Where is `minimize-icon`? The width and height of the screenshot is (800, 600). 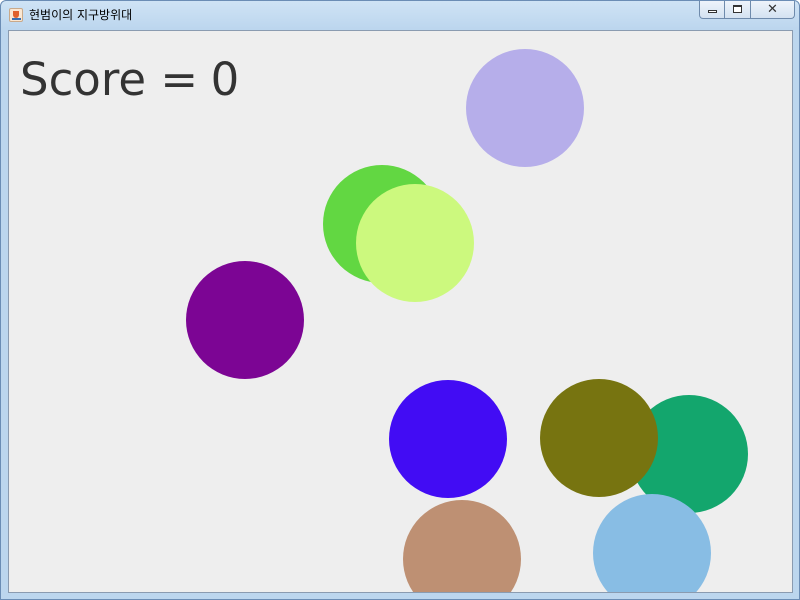 minimize-icon is located at coordinates (712, 11).